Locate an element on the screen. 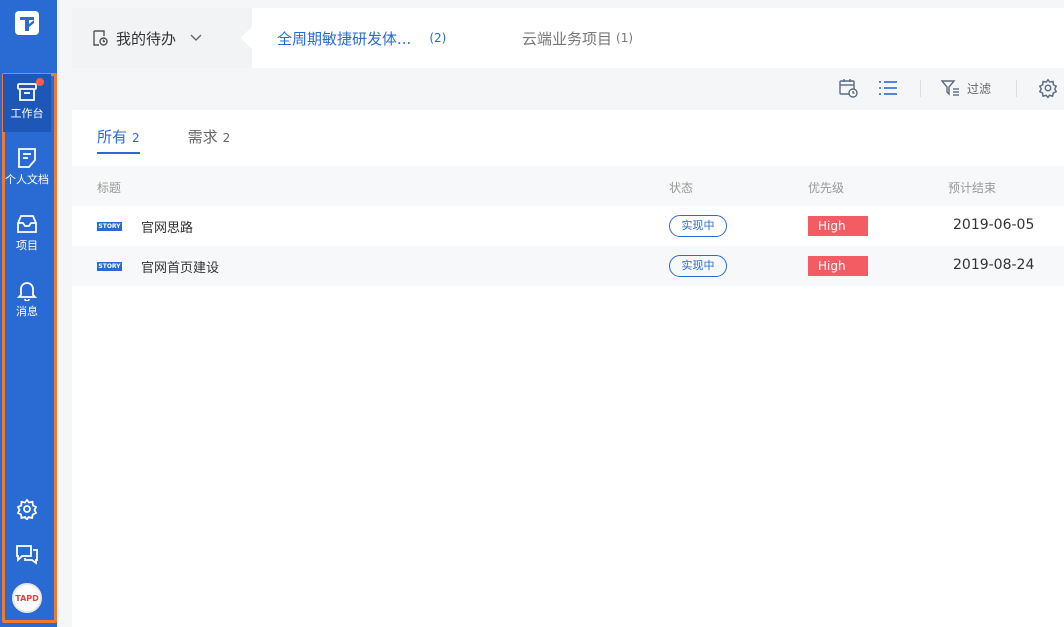 The image size is (1064, 627). feedback-button is located at coordinates (27, 554).